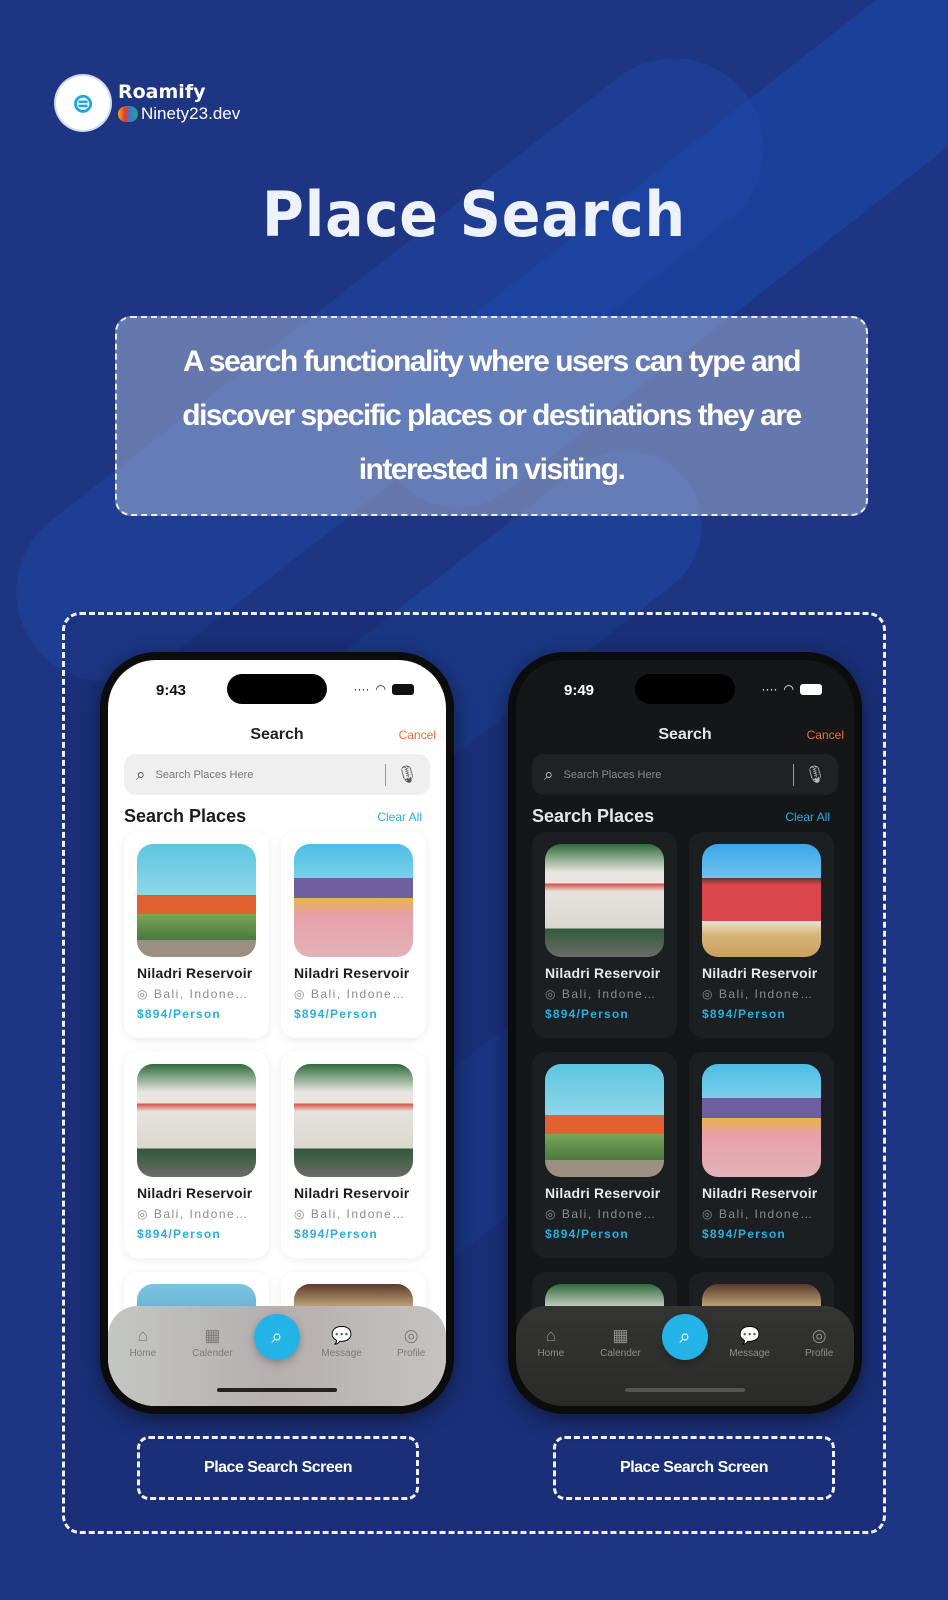  What do you see at coordinates (474, 214) in the screenshot?
I see `page-title: Place Search` at bounding box center [474, 214].